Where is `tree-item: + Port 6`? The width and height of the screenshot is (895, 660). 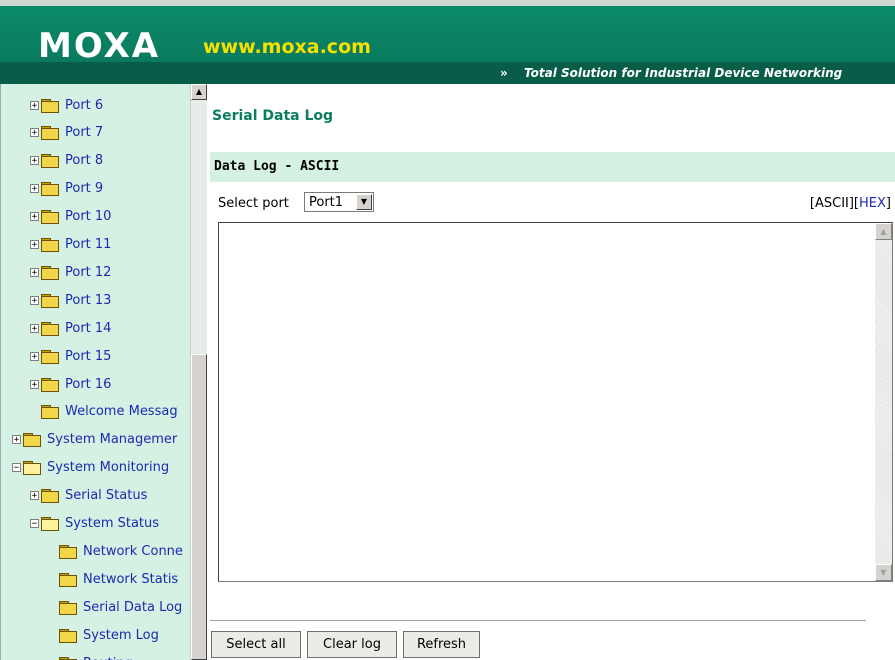
tree-item: + Port 6 is located at coordinates (66, 105).